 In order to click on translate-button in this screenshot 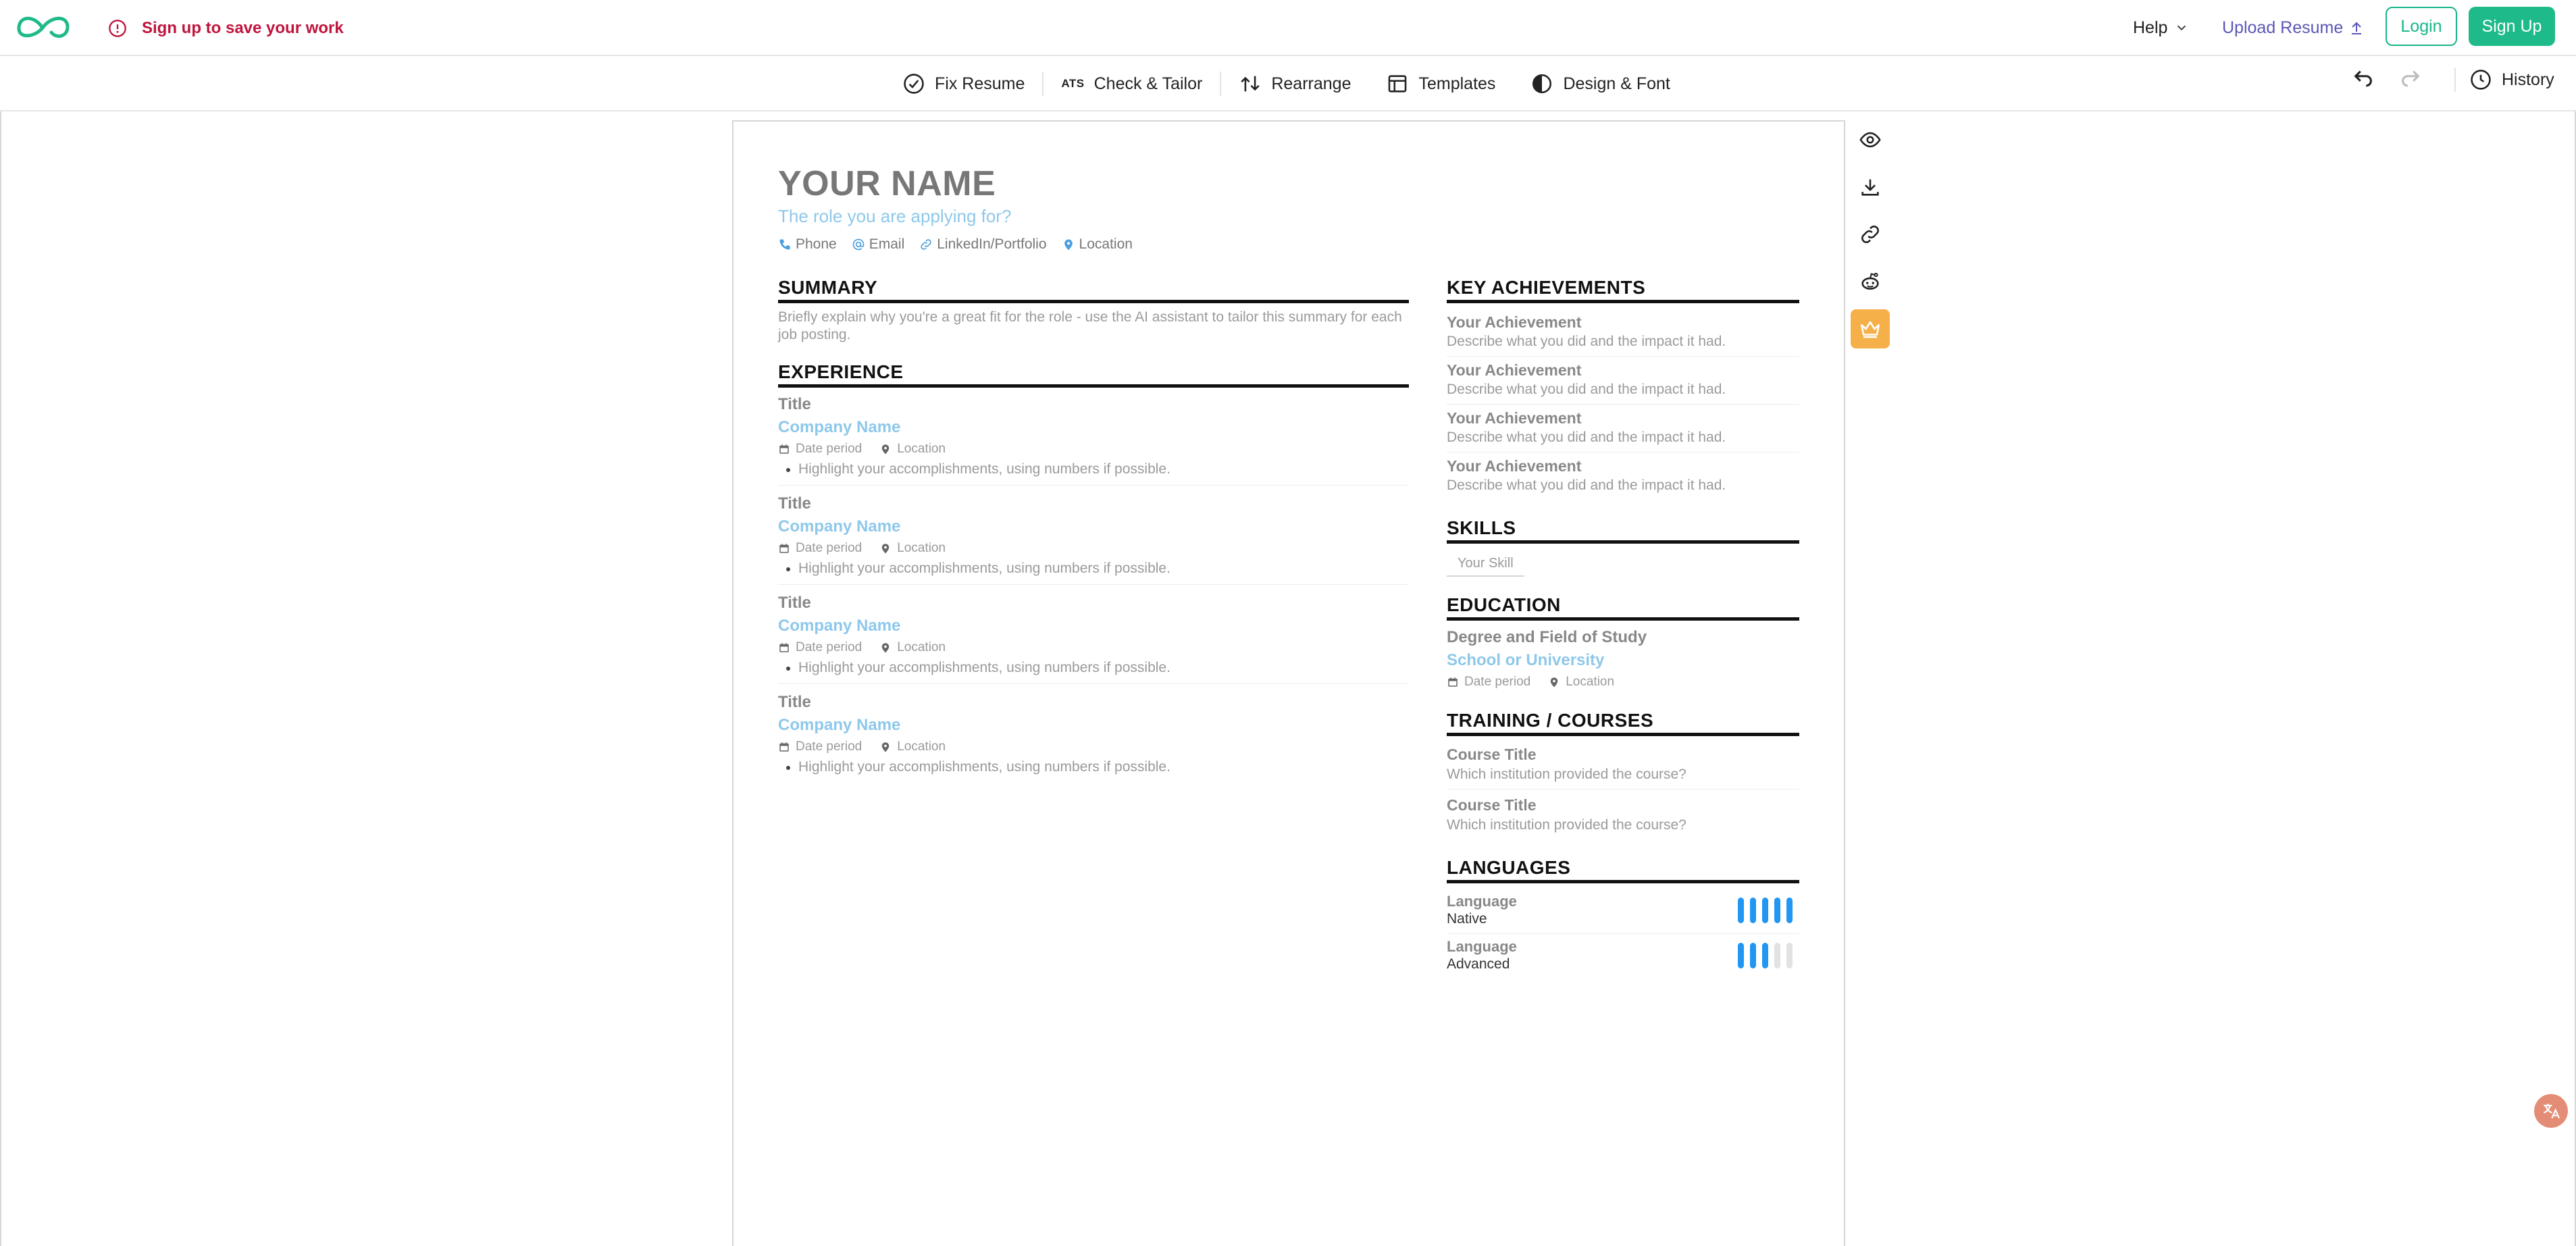, I will do `click(2551, 1111)`.